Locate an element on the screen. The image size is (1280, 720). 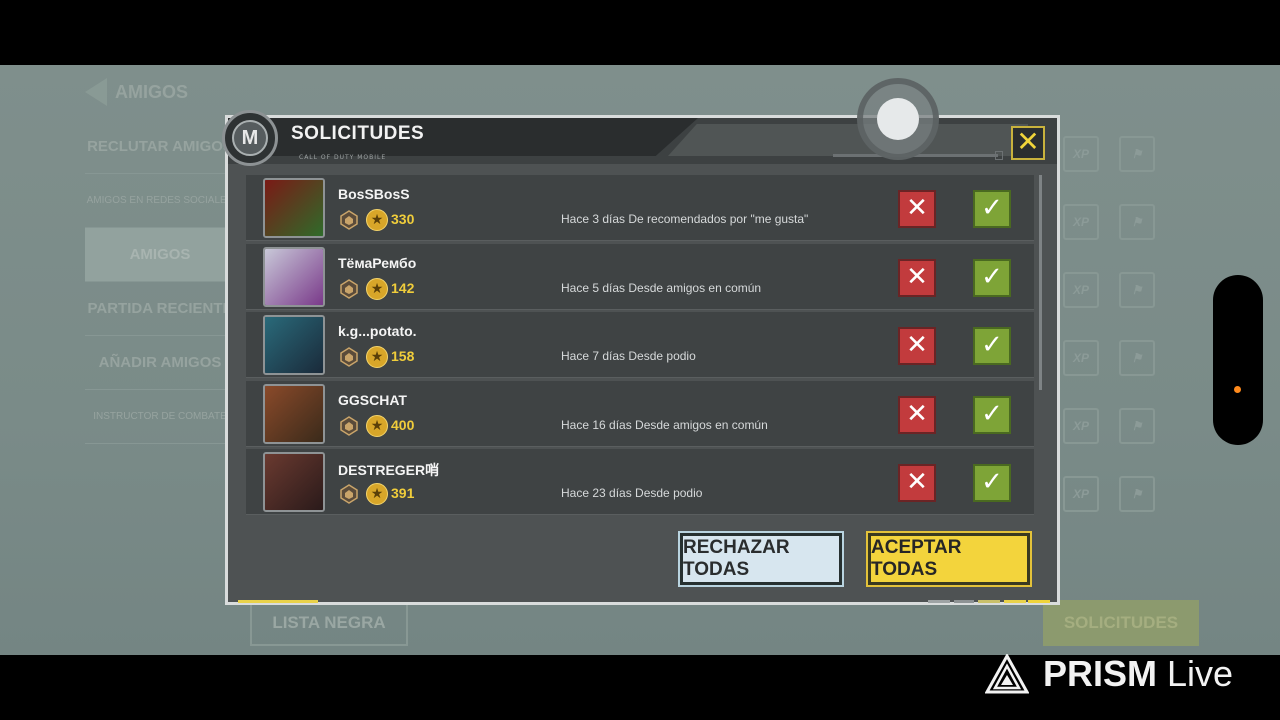
requests-tab-button: SOLICITUDES is located at coordinates (1121, 623).